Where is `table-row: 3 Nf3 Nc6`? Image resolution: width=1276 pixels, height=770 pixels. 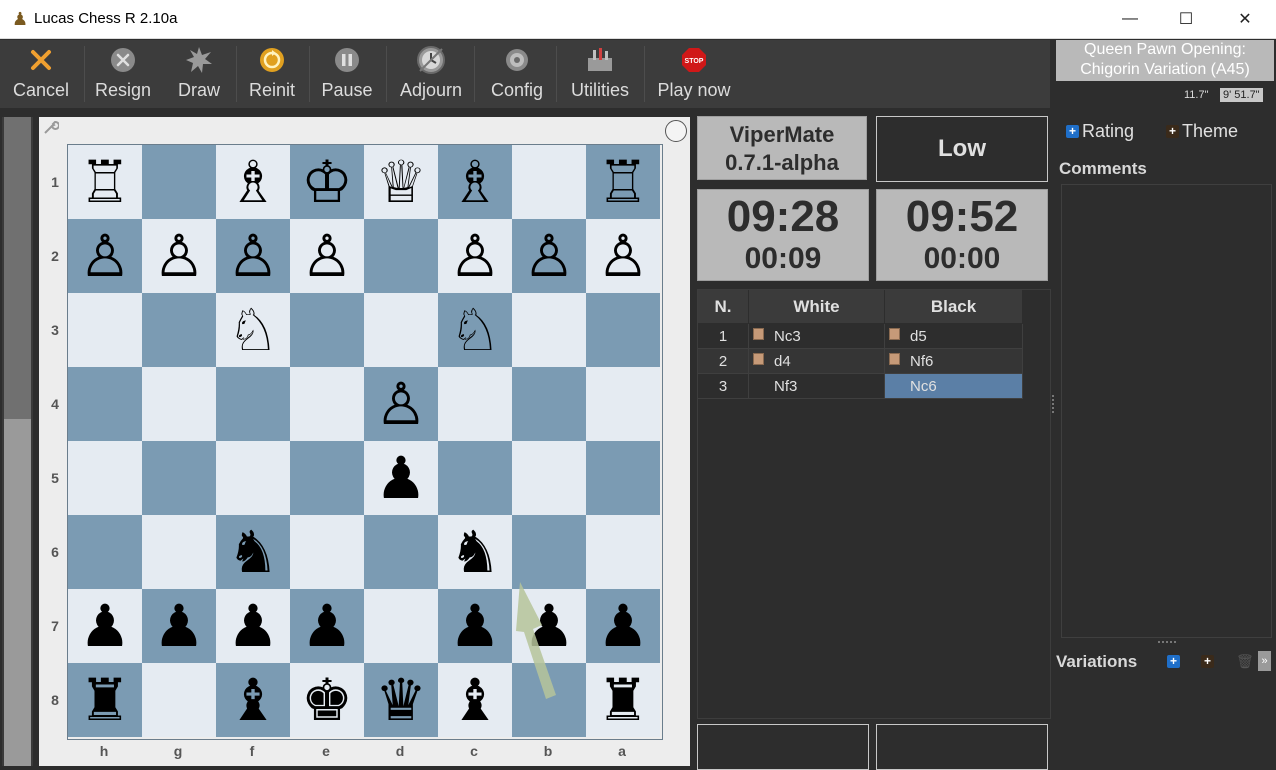 table-row: 3 Nf3 Nc6 is located at coordinates (860, 386).